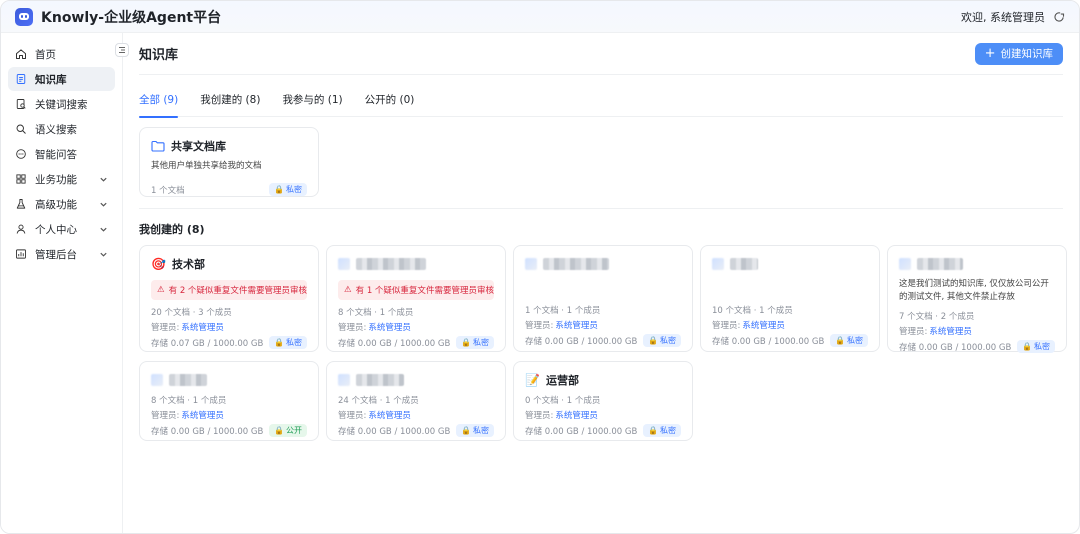 The width and height of the screenshot is (1080, 534). I want to click on sidebar-item-8: 管理后台, so click(61, 254).